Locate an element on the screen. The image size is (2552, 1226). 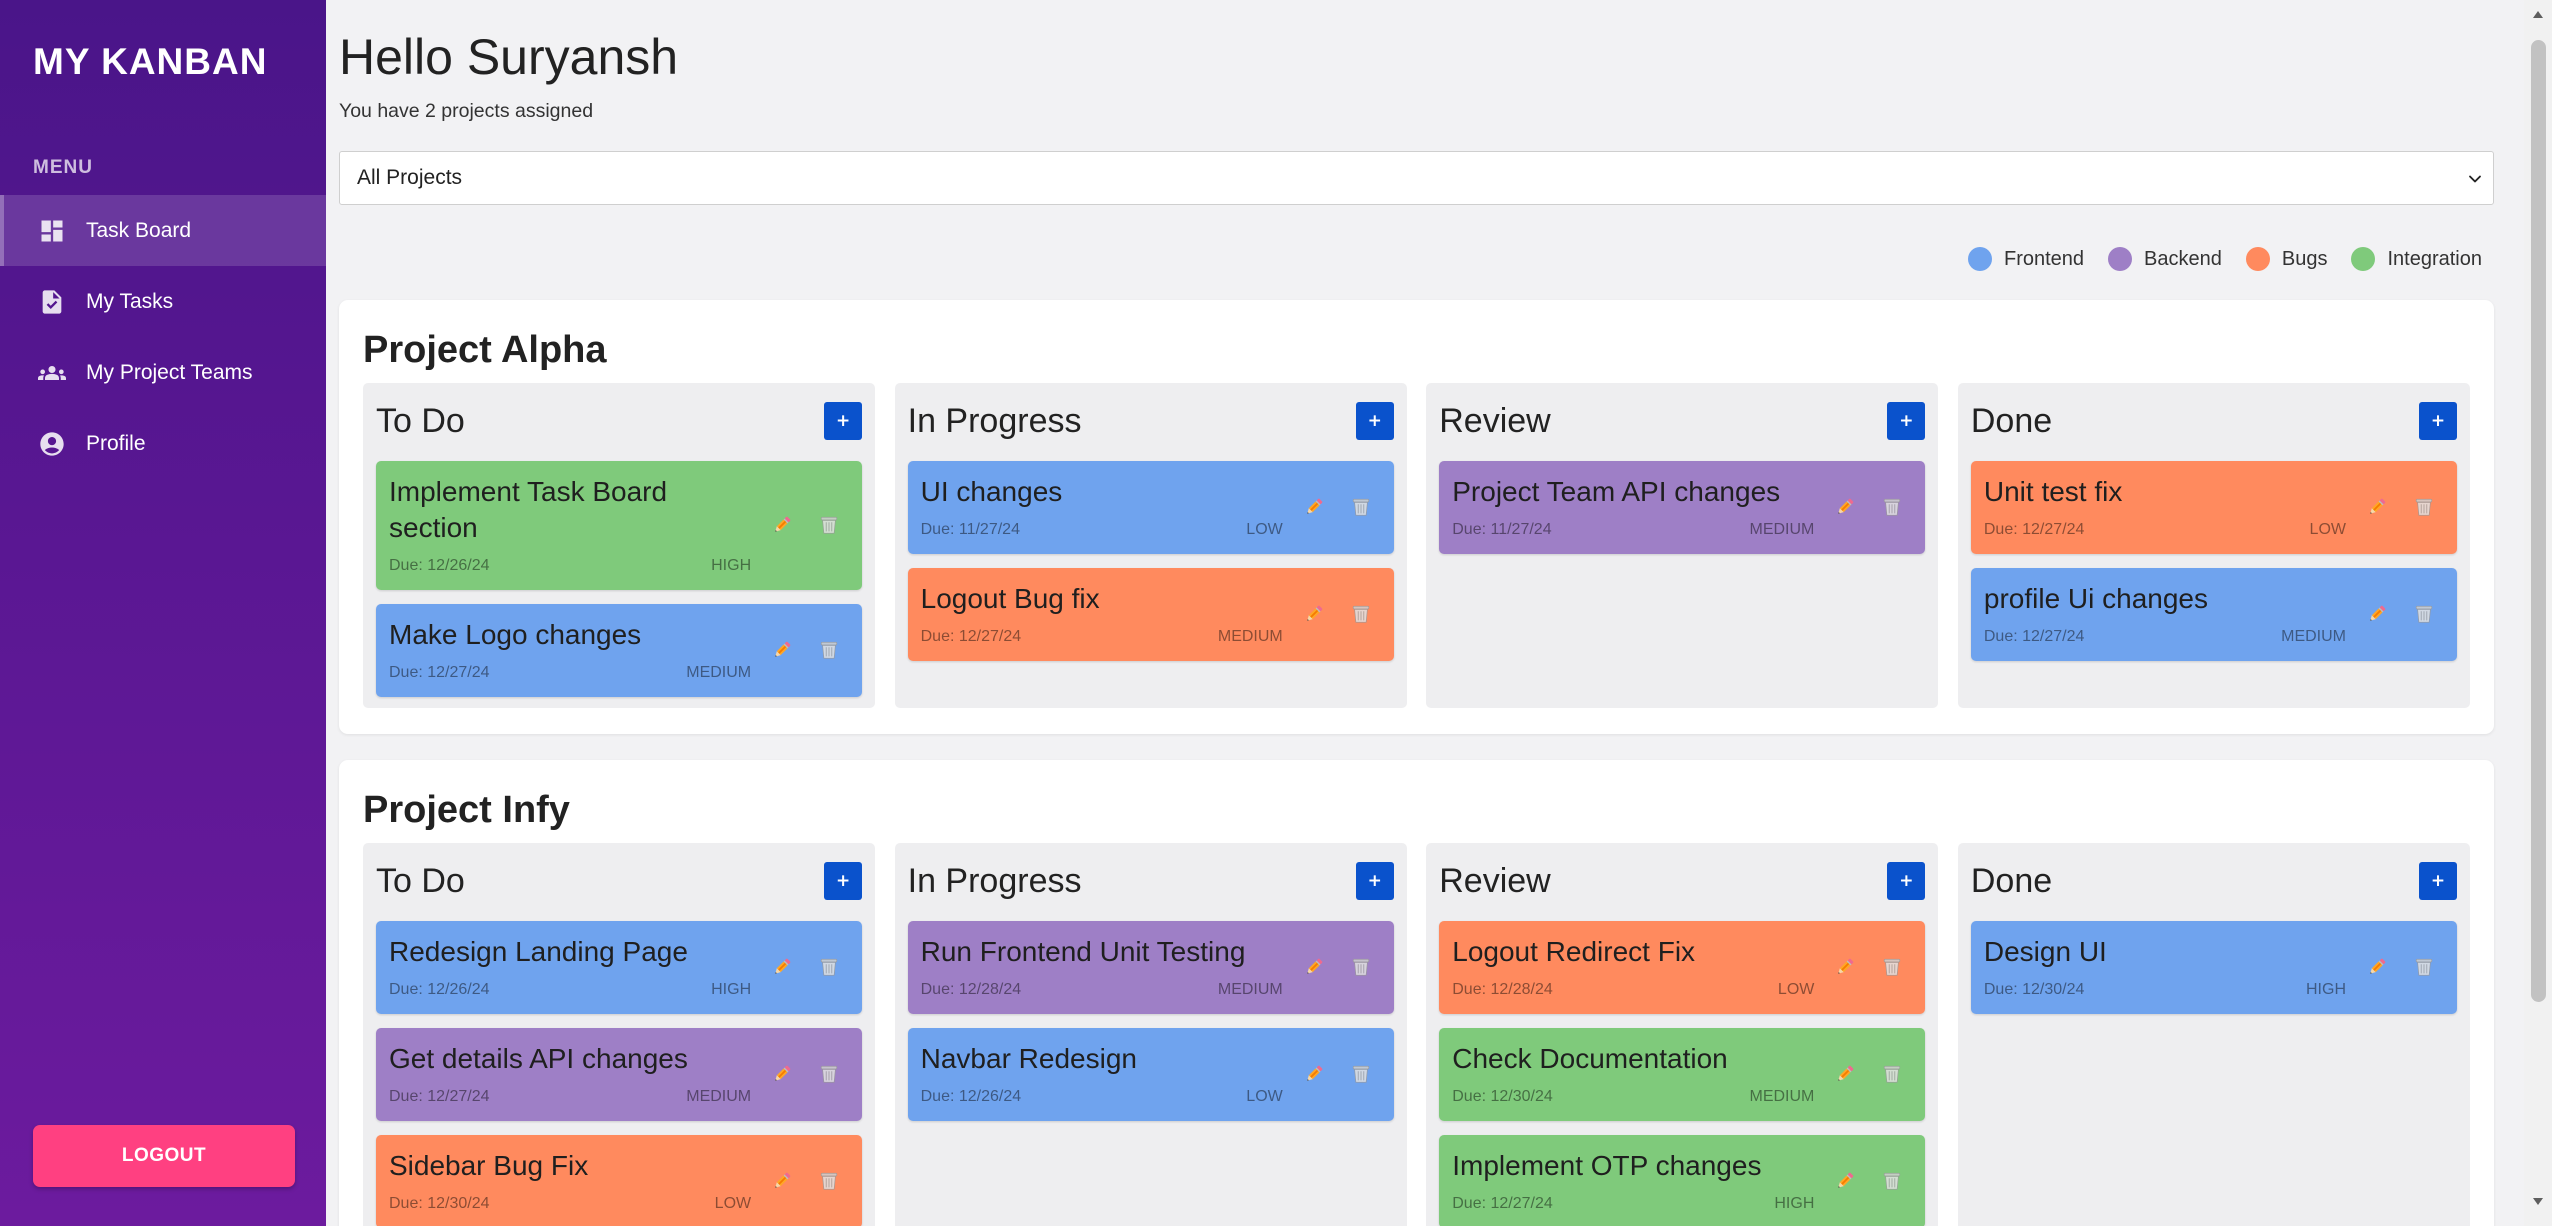
task-card: UI changes Due: 11/27/24 LOW is located at coordinates (1150, 507).